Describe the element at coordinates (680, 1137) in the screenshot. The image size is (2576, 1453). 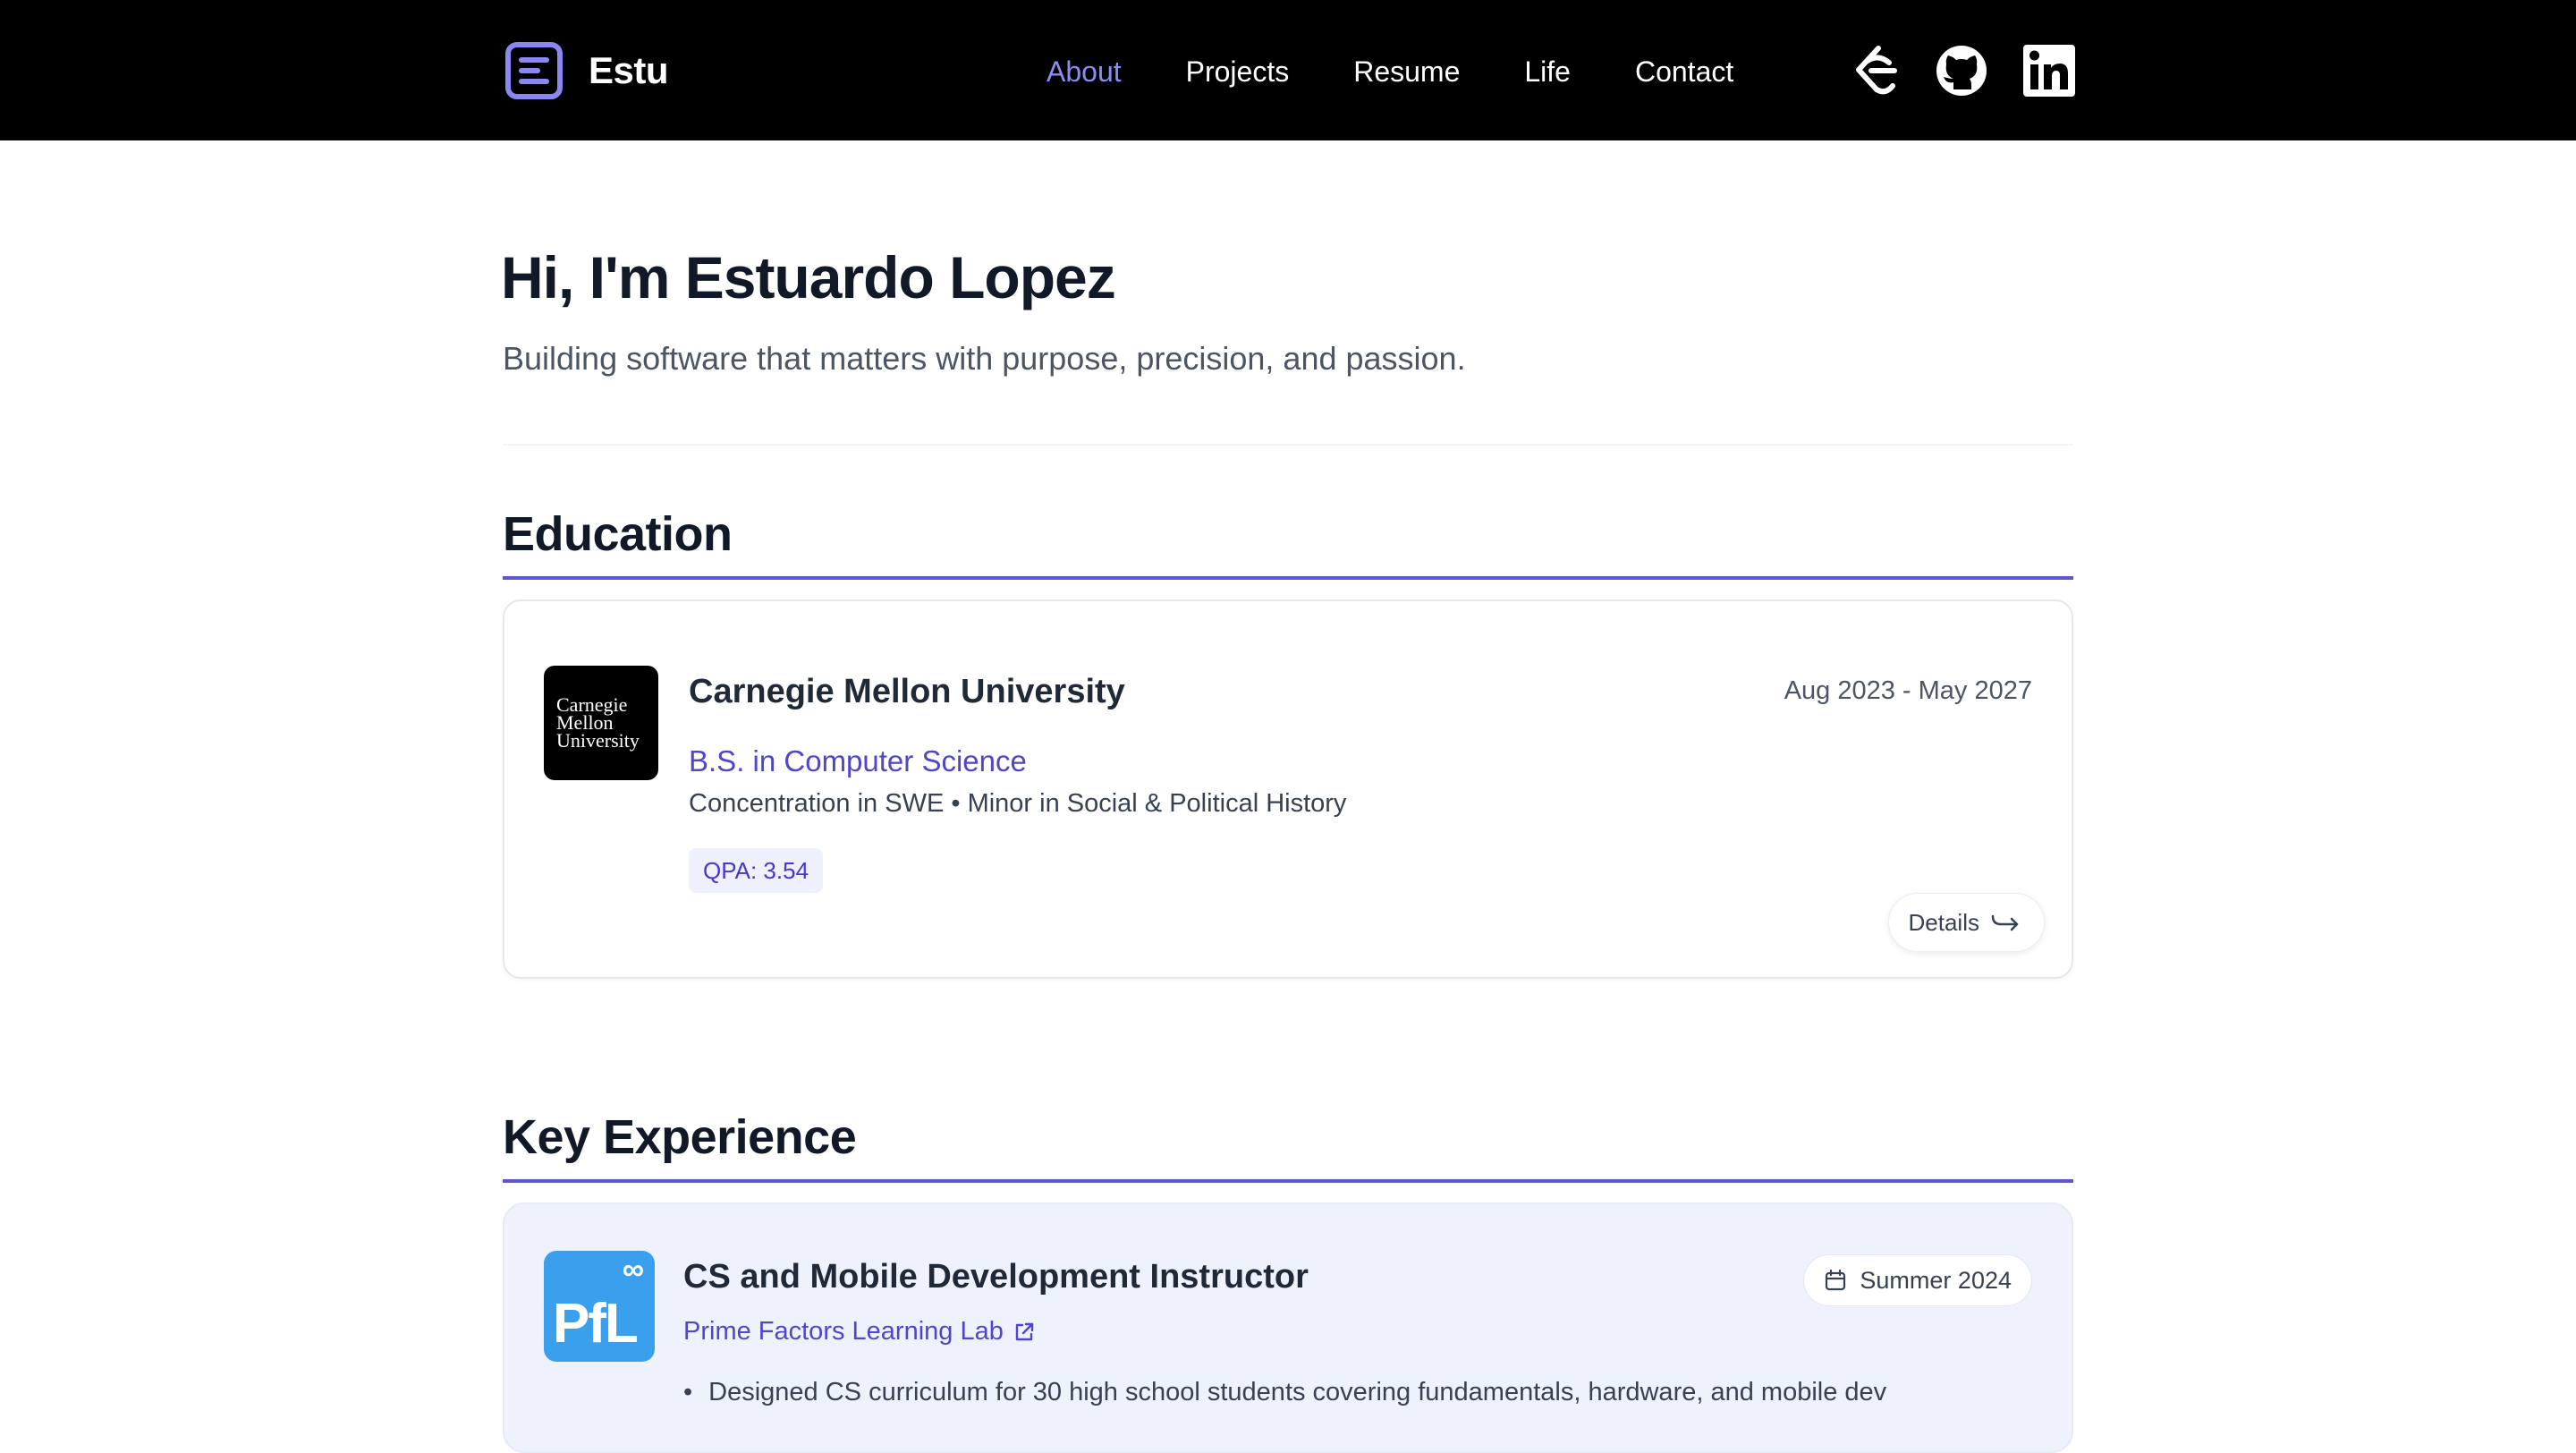
I see `experience-heading: Key Experience` at that location.